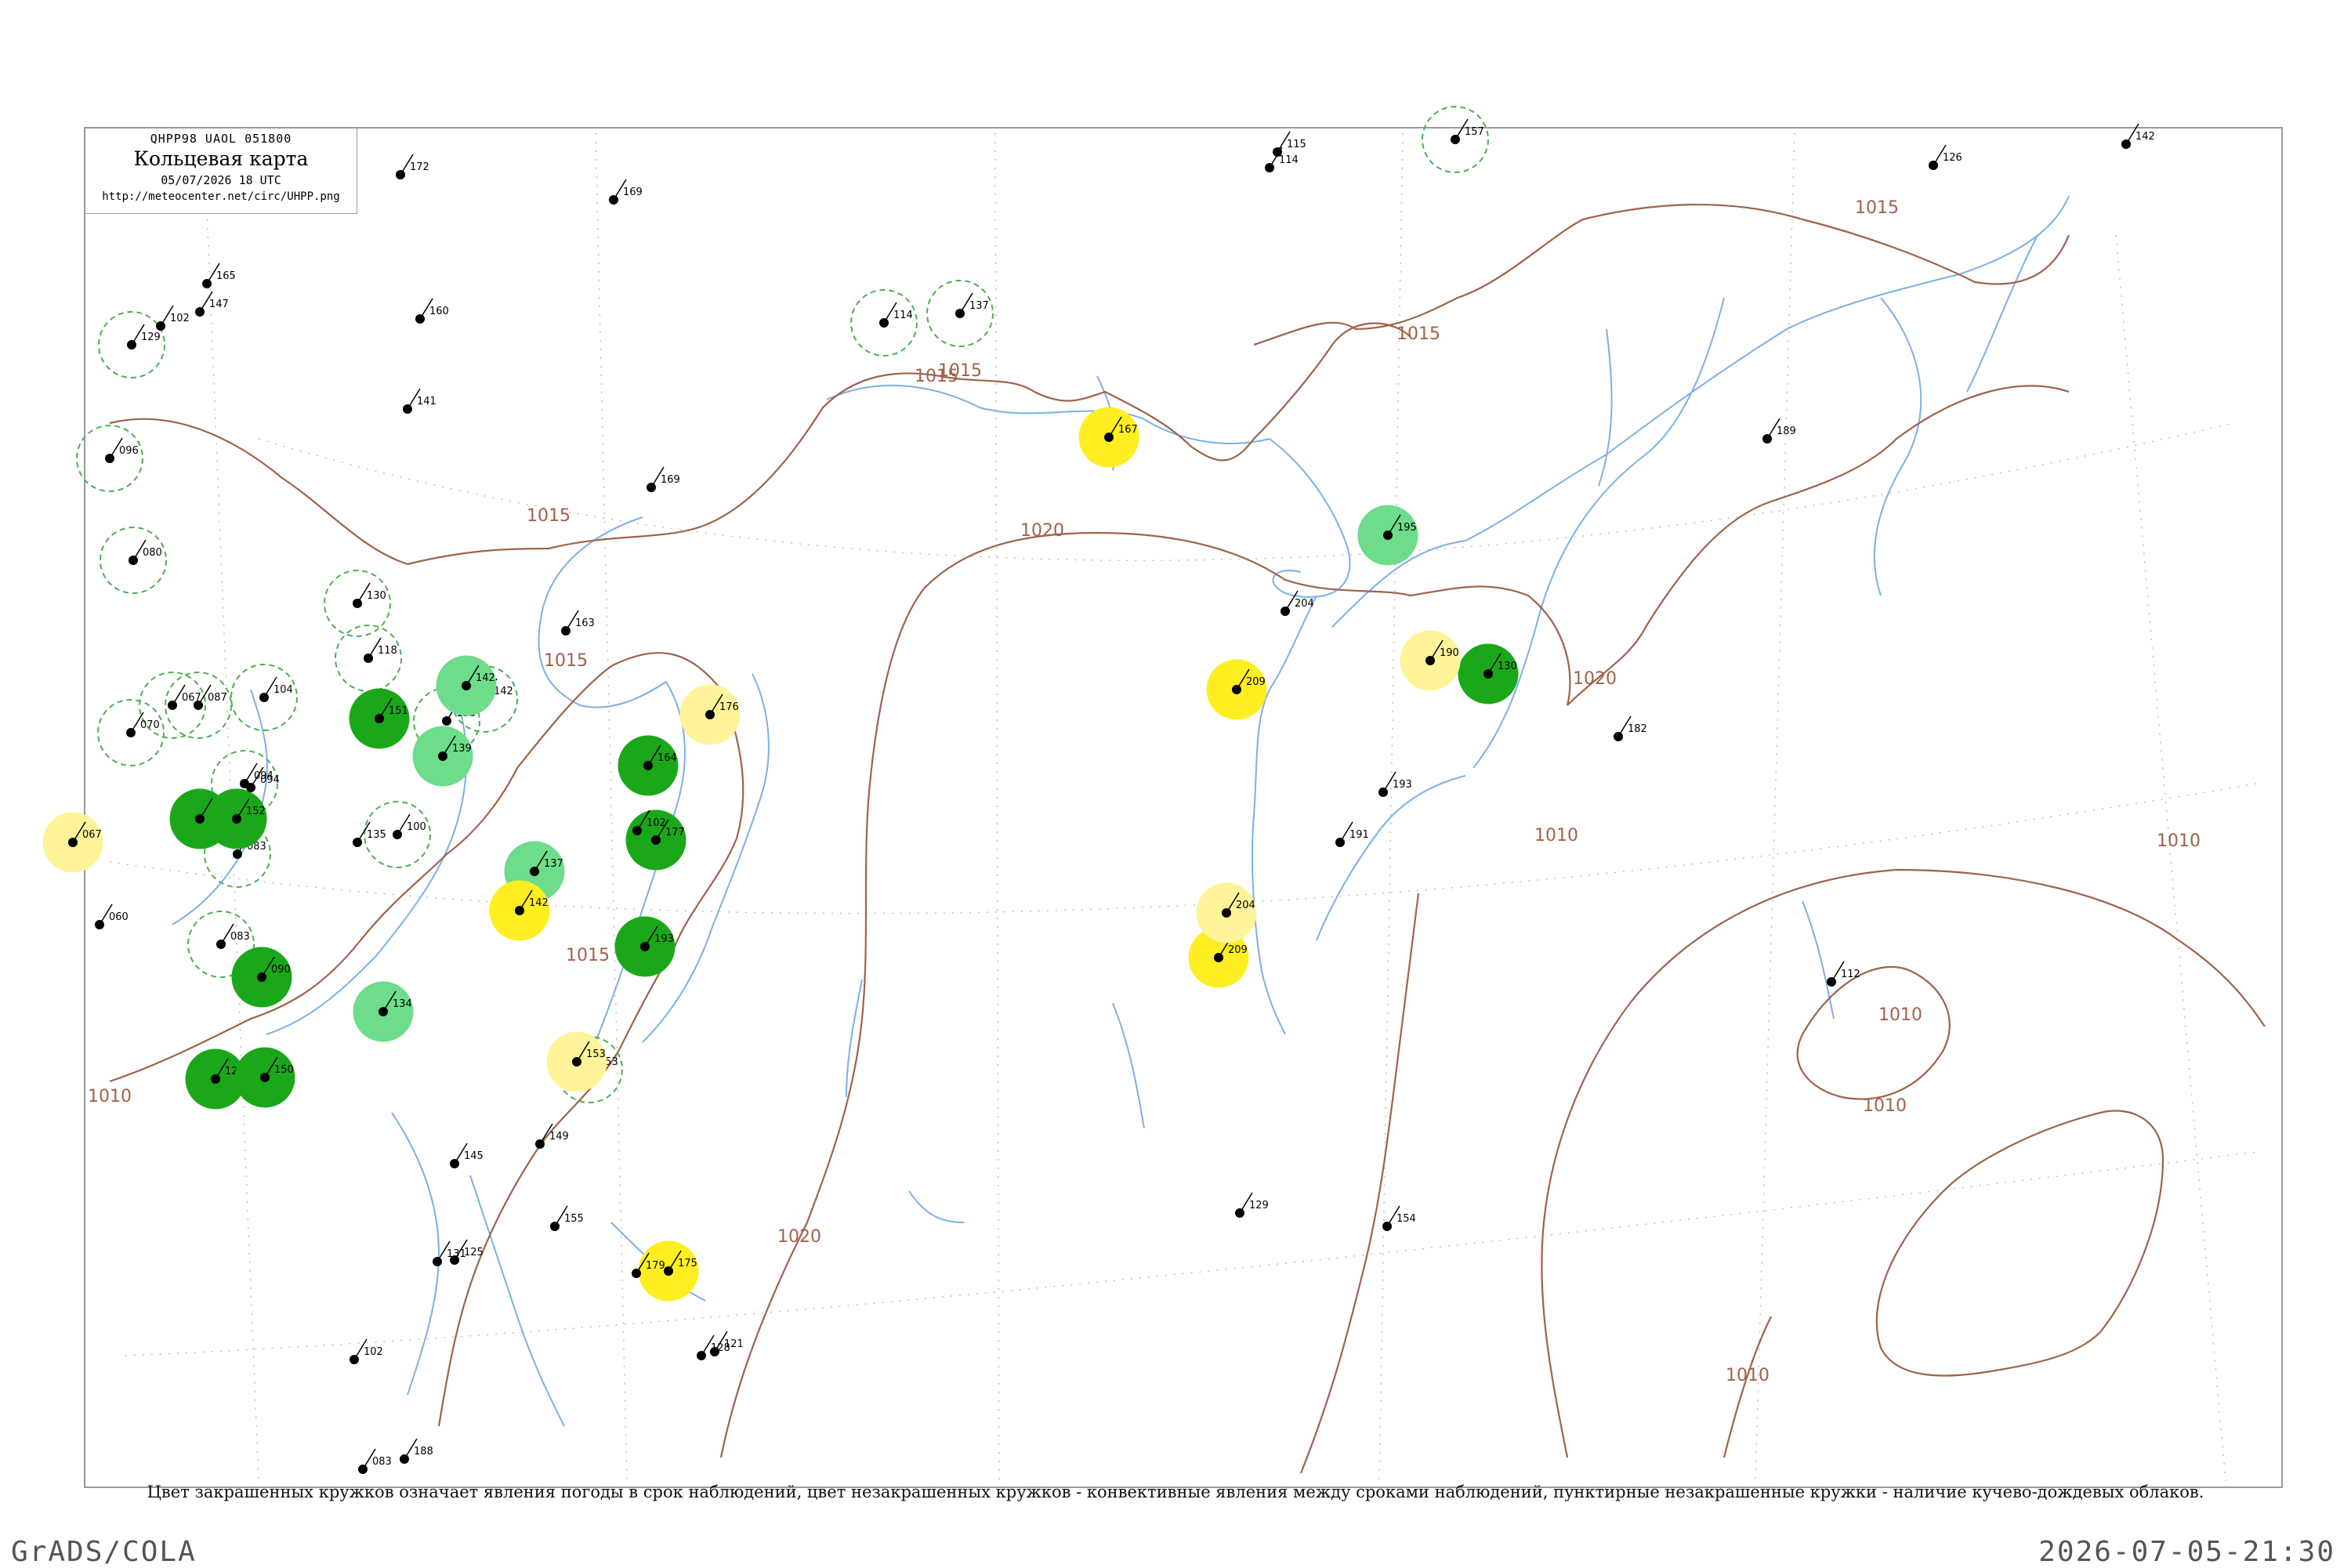  Describe the element at coordinates (150, 725) in the screenshot. I see `pressure-value: 070` at that location.